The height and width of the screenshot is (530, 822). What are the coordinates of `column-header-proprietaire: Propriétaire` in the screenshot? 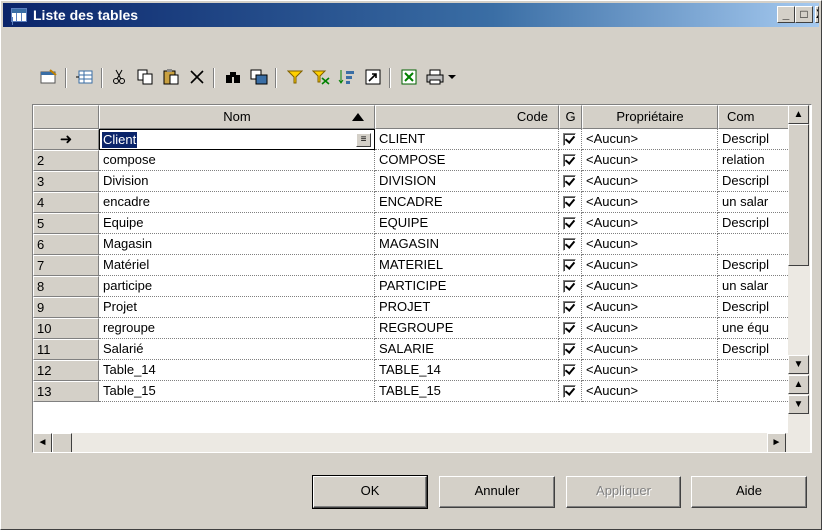 It's located at (650, 117).